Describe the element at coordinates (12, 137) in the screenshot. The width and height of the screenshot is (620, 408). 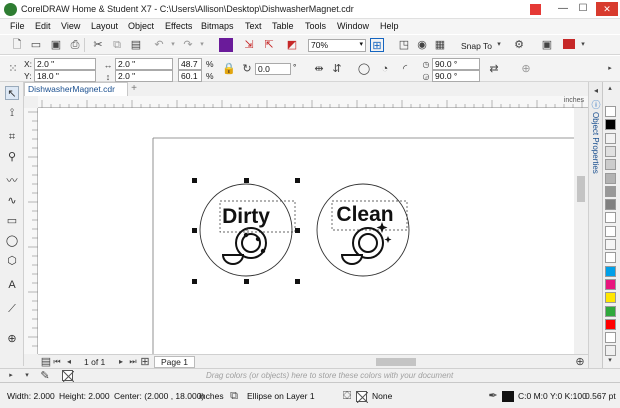
I see `crop-tool-icon: ⌗` at that location.